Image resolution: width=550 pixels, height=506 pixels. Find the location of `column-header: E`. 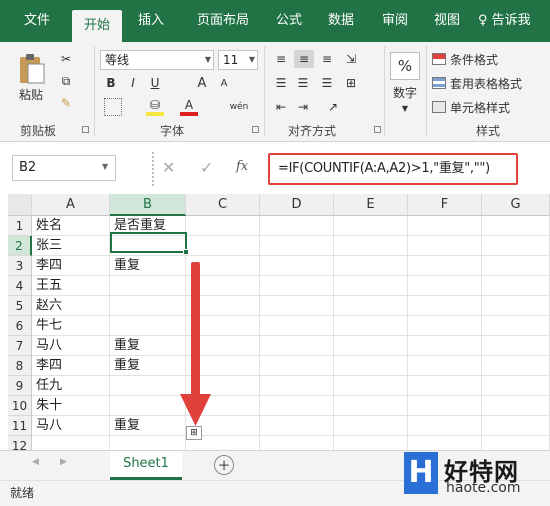

column-header: E is located at coordinates (371, 205).